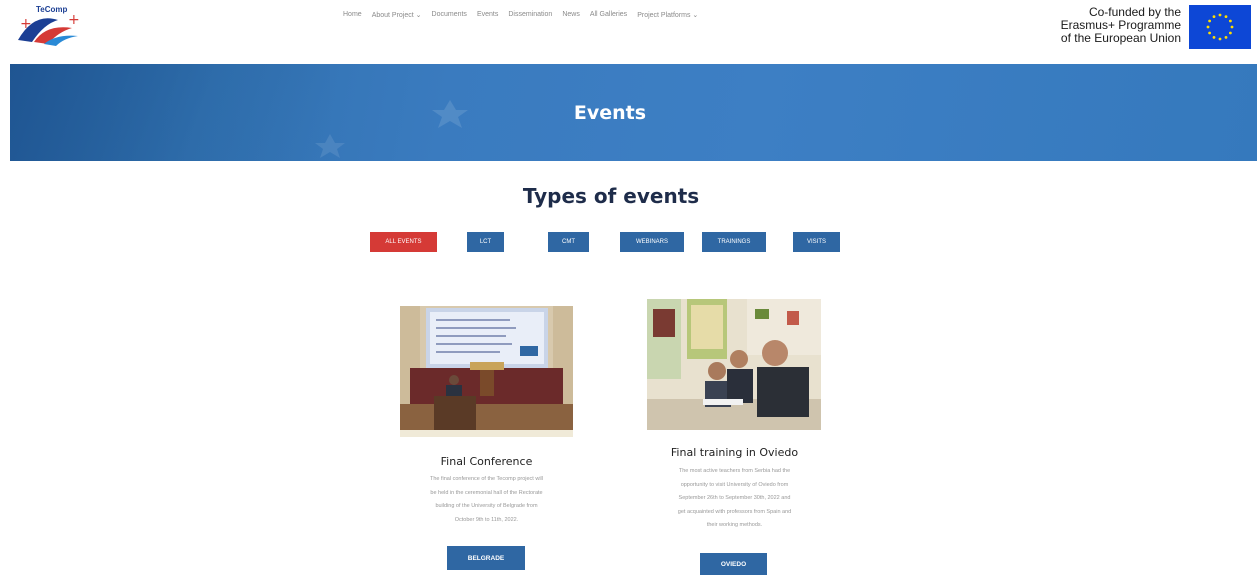 The image size is (1257, 575). I want to click on page-title: Events, so click(610, 113).